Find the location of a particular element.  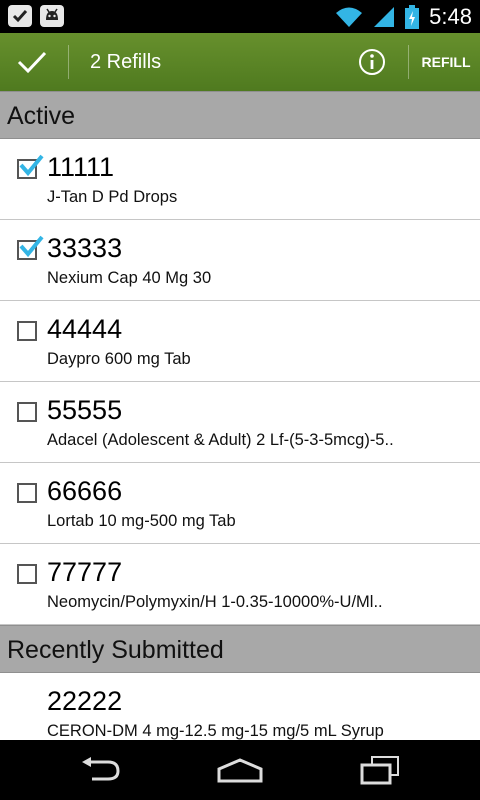

section-header-recently-submitted: Recently Submitted is located at coordinates (240, 649).